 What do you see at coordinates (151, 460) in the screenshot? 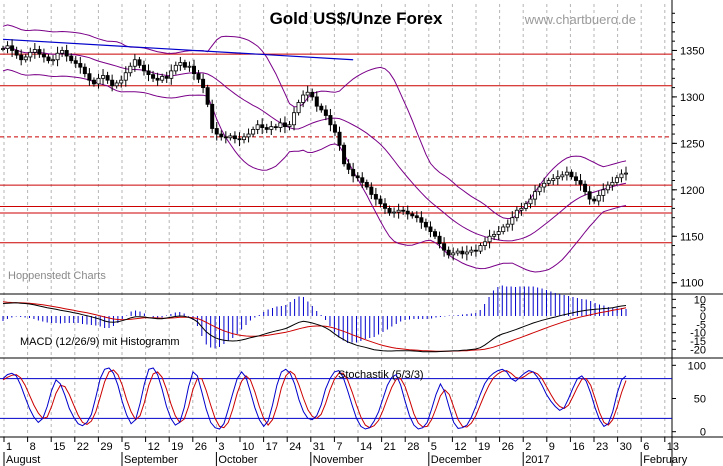
I see `x-month-label: September` at bounding box center [151, 460].